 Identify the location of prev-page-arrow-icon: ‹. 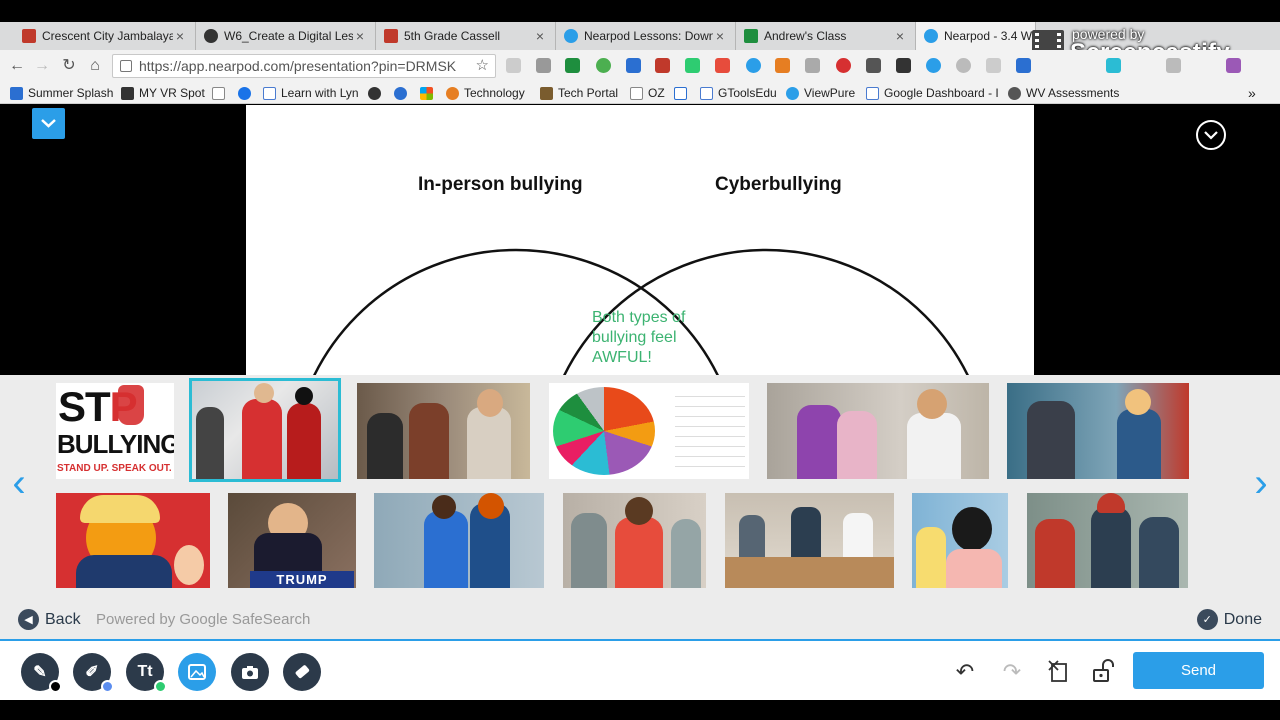
(19, 483).